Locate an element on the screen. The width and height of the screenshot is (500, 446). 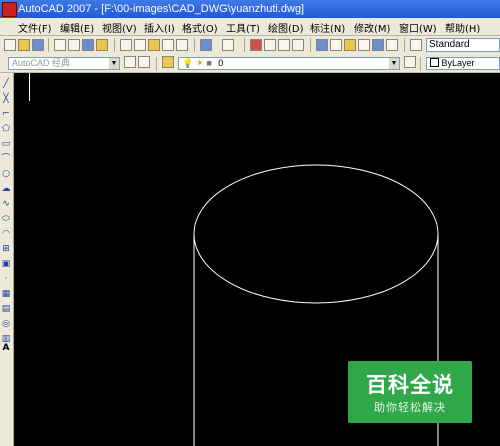
standard-toolbar: Standard is located at coordinates (250, 46).